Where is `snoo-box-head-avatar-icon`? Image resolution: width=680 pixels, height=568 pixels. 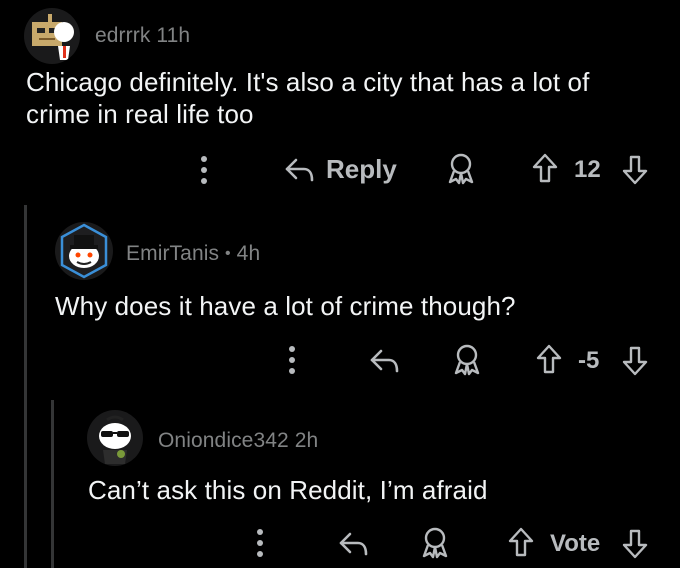
snoo-box-head-avatar-icon is located at coordinates (53, 37).